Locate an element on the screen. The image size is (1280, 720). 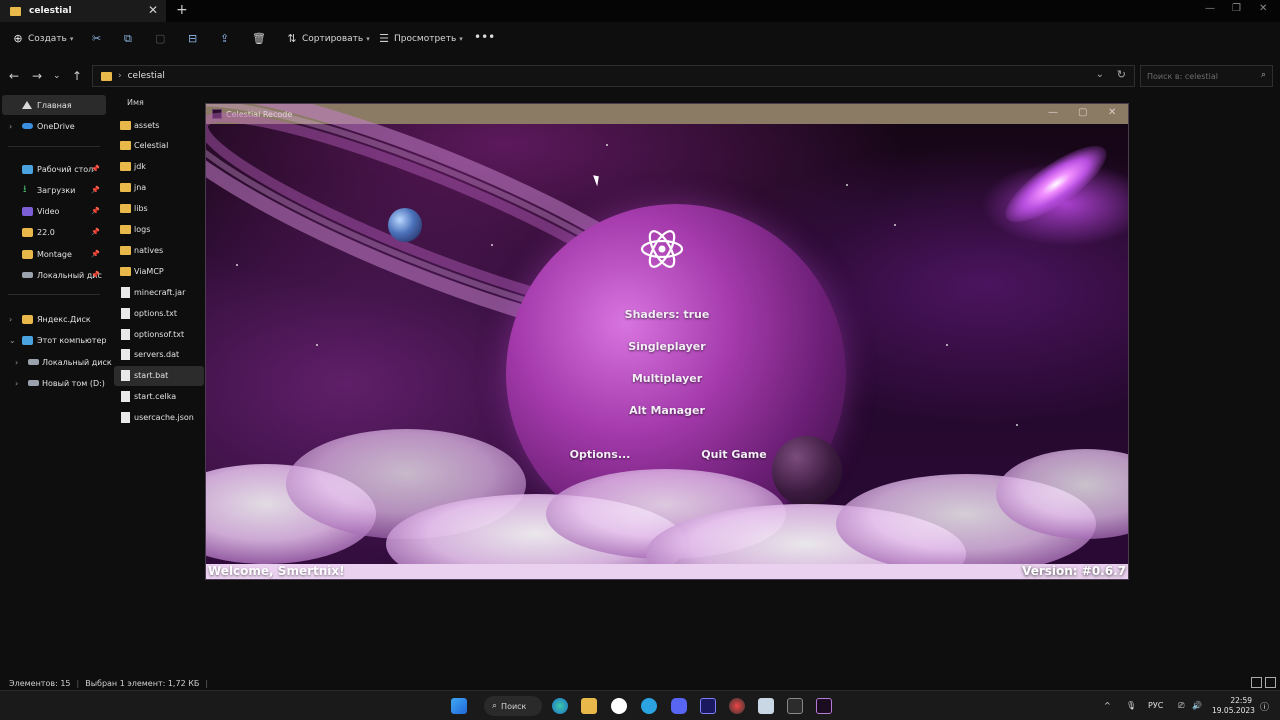
edge-icon is located at coordinates (560, 706).